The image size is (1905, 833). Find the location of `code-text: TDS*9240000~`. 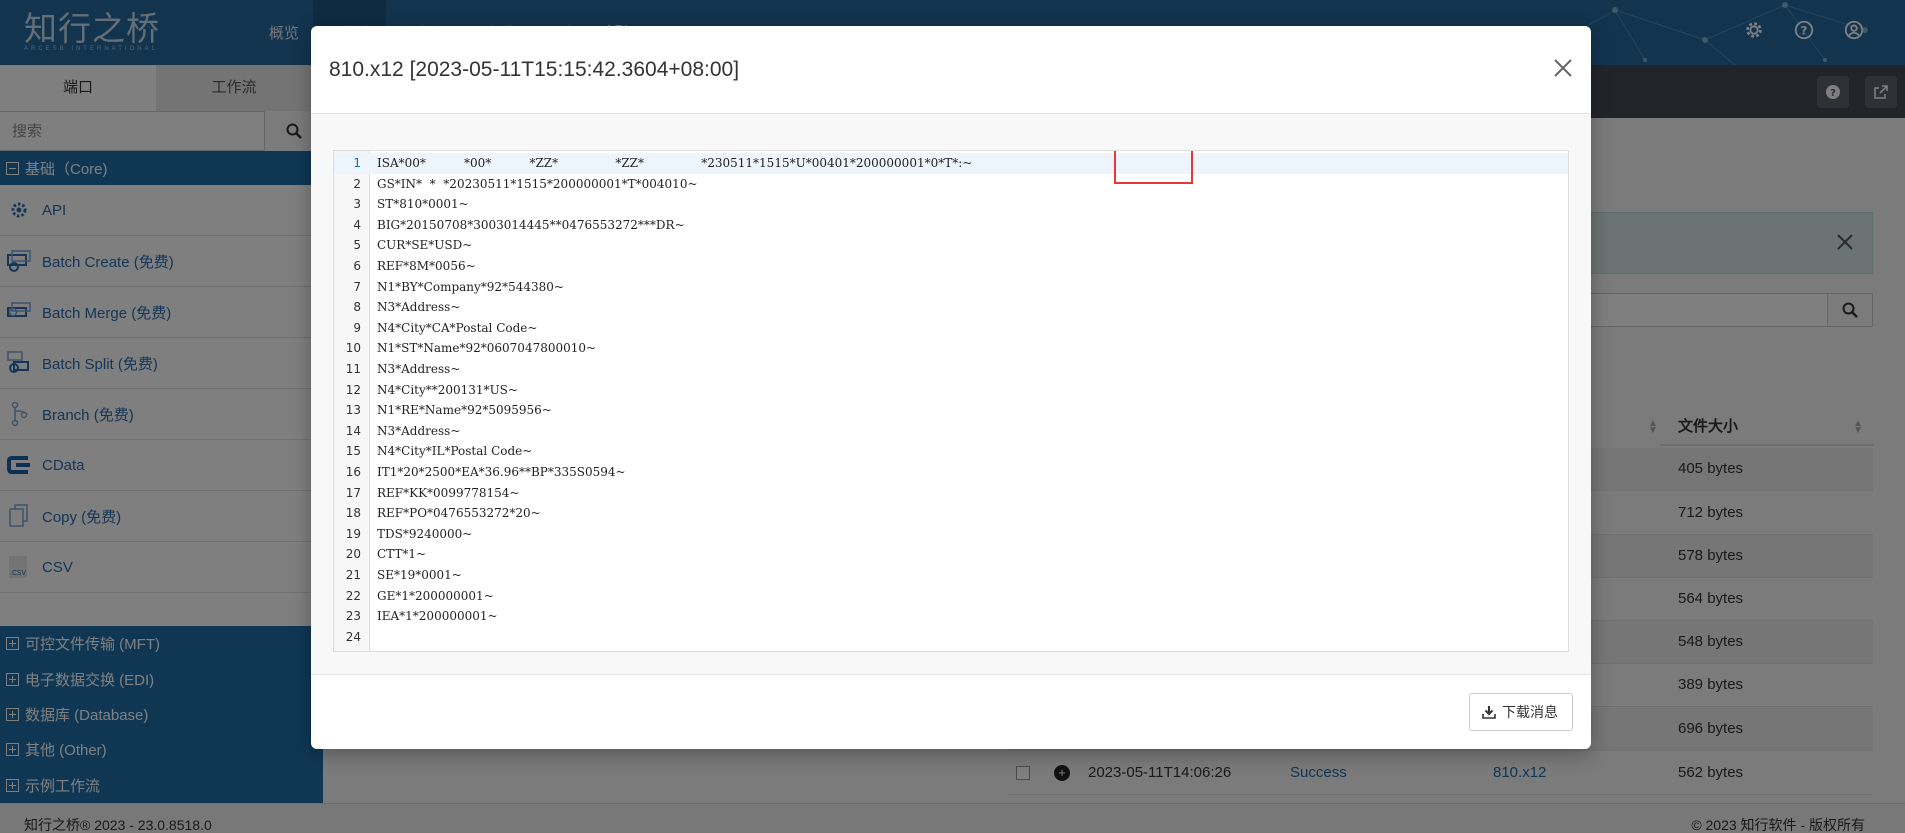

code-text: TDS*9240000~ is located at coordinates (425, 533).